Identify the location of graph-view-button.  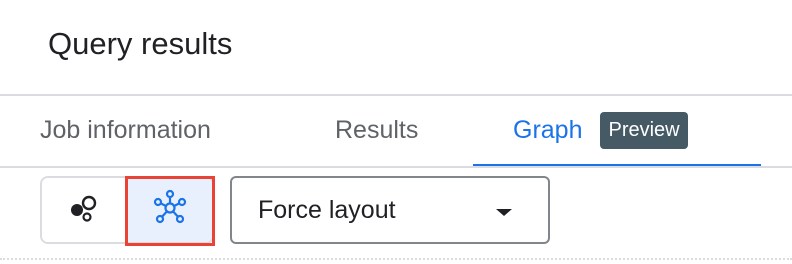
(169, 210).